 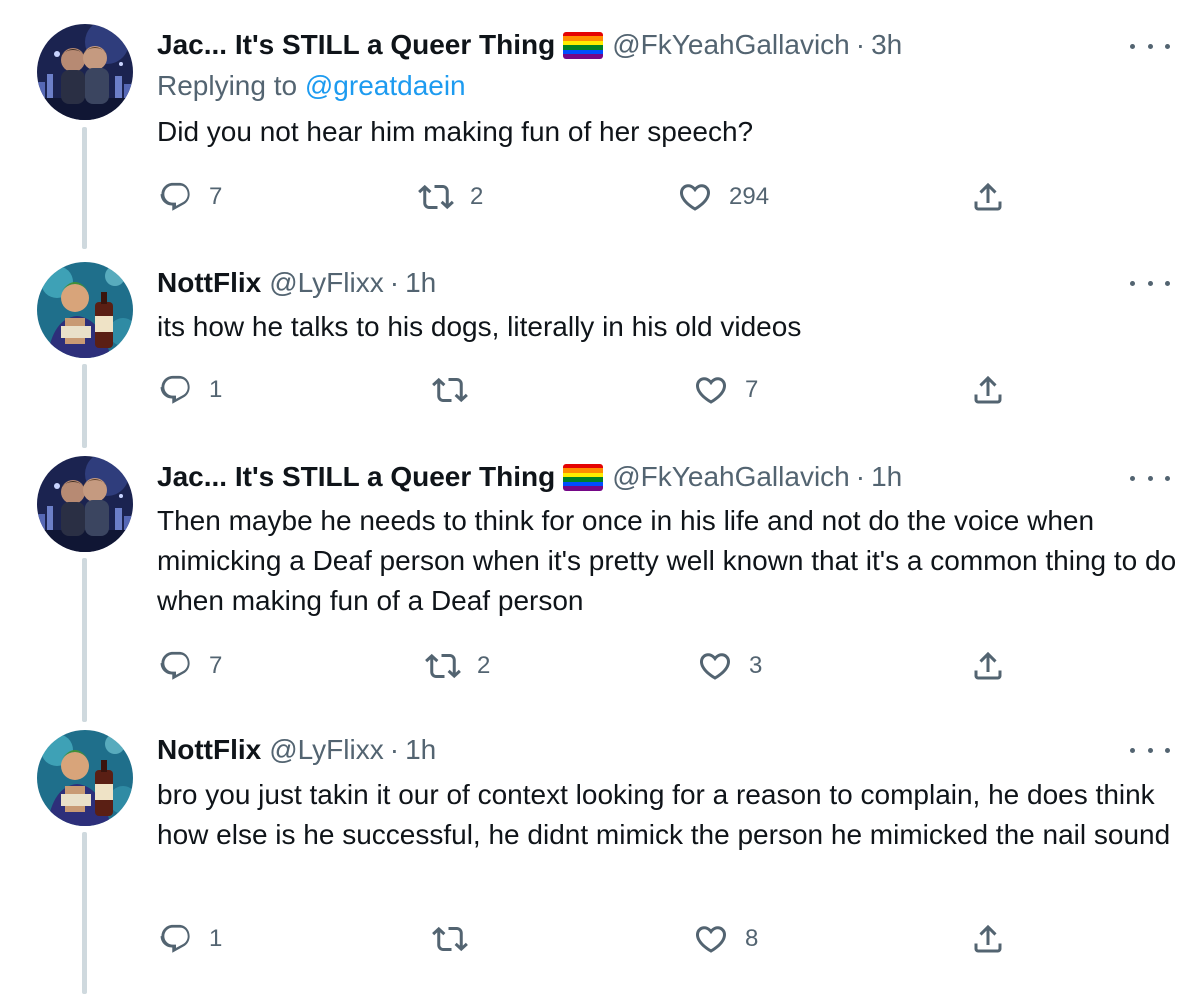 What do you see at coordinates (749, 196) in the screenshot?
I see `like-count: 294` at bounding box center [749, 196].